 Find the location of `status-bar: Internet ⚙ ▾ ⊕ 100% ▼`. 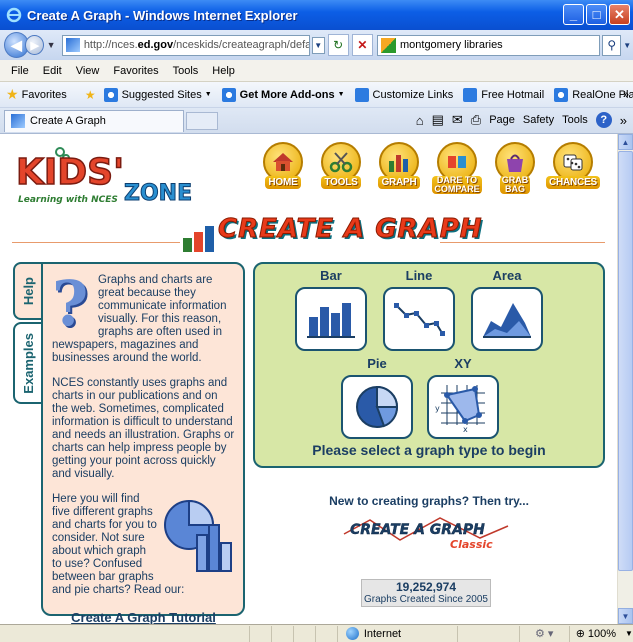

status-bar: Internet ⚙ ▾ ⊕ 100% ▼ is located at coordinates (316, 633).